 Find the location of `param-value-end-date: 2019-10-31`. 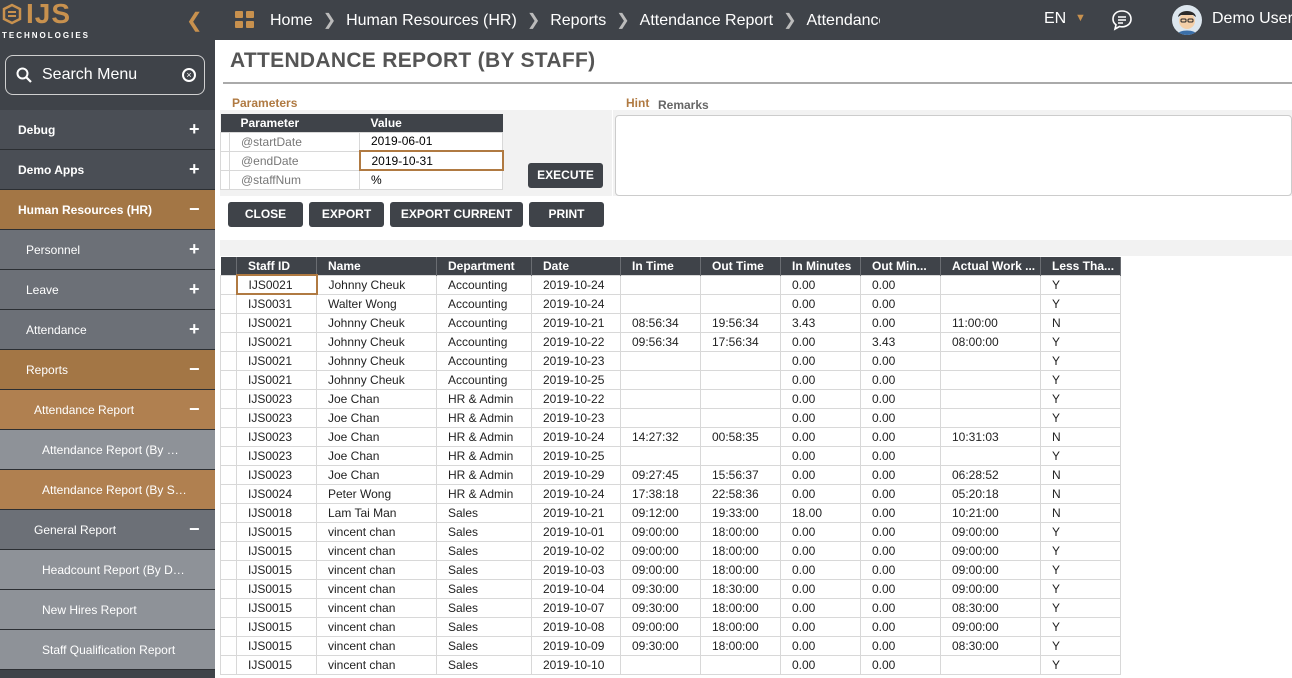

param-value-end-date: 2019-10-31 is located at coordinates (431, 160).